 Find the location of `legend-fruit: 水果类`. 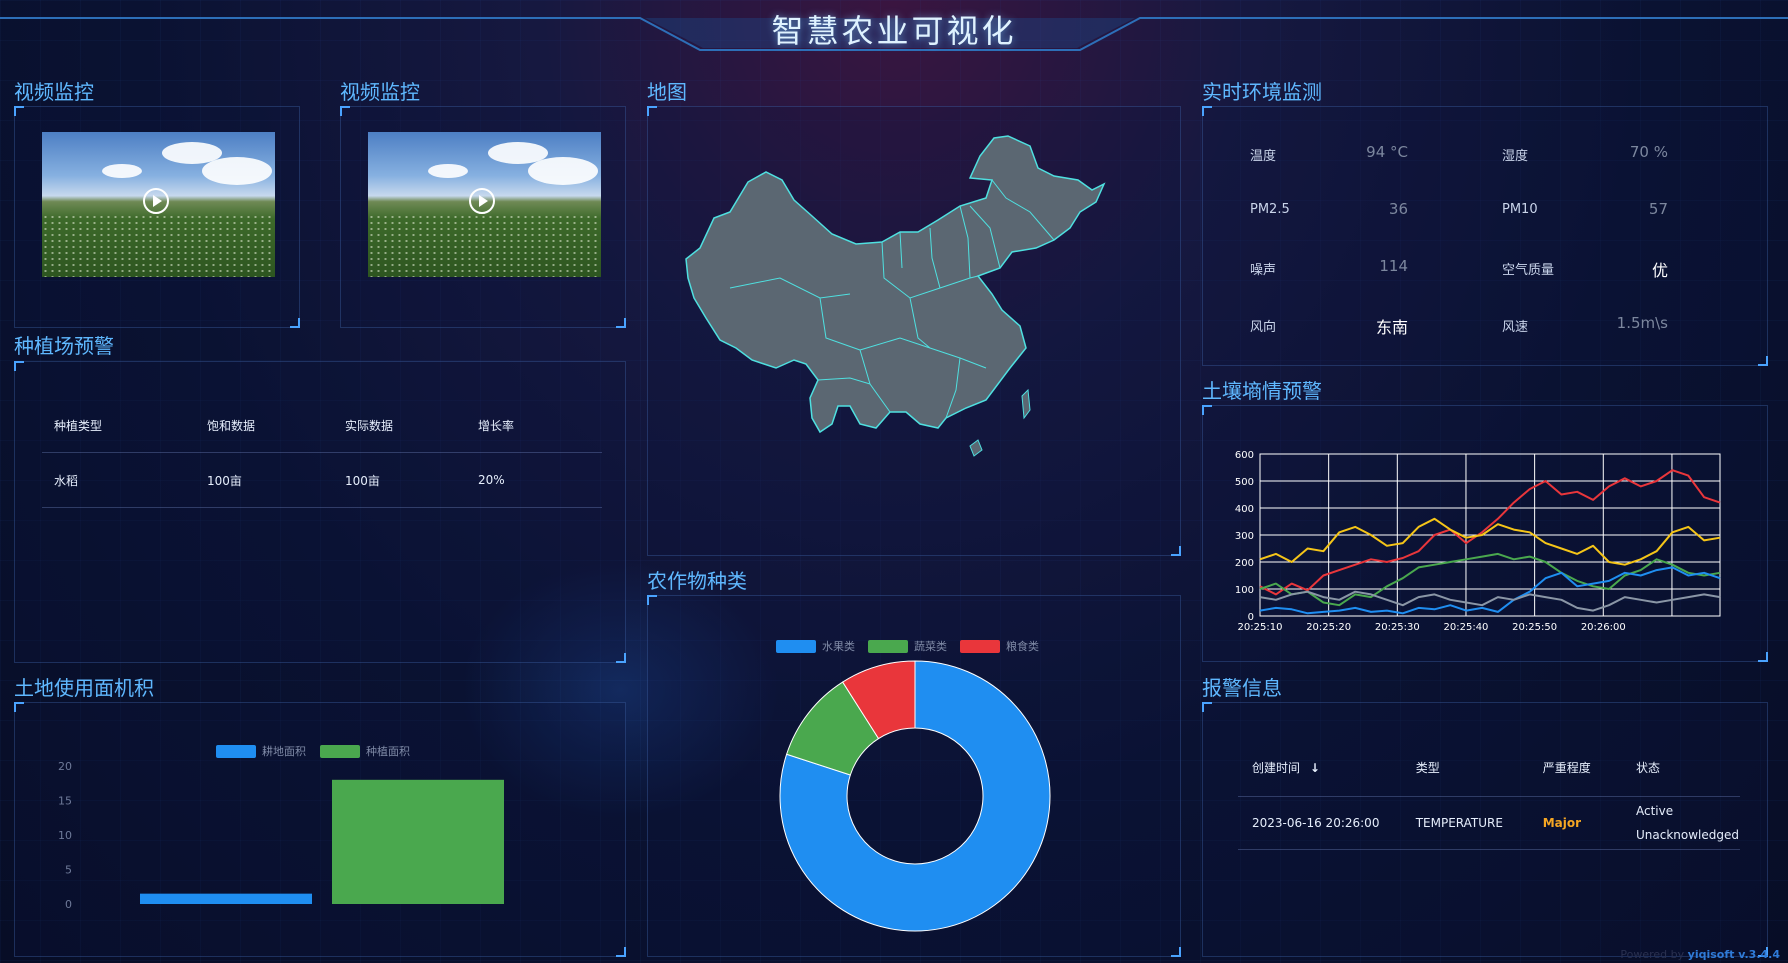

legend-fruit: 水果类 is located at coordinates (815, 646).